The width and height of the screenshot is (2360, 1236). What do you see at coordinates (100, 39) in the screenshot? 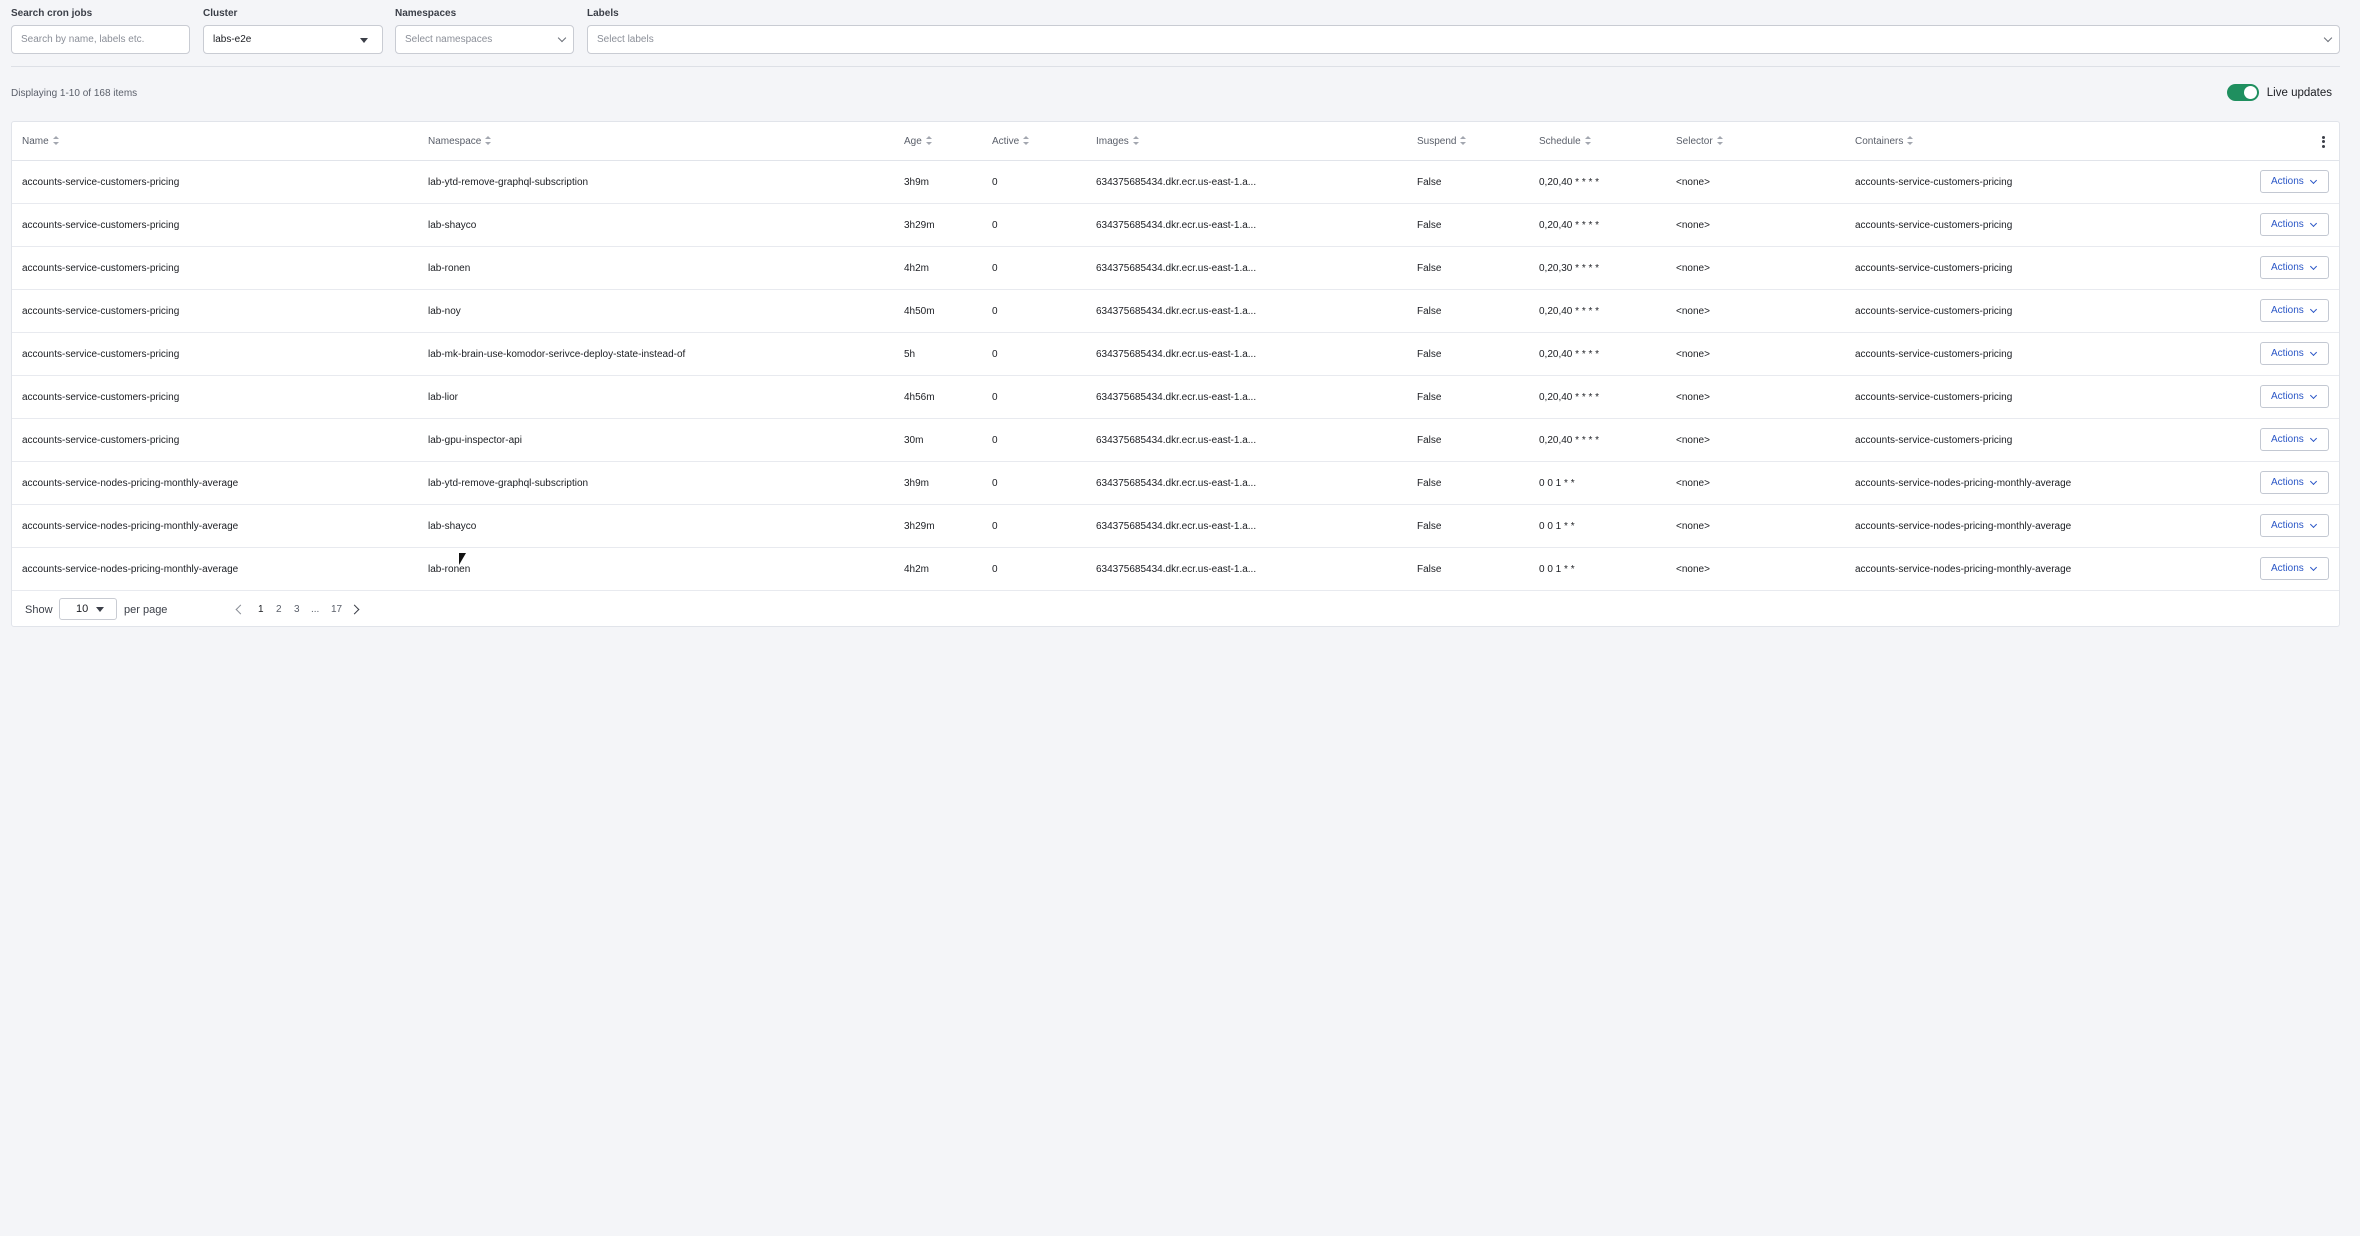
I see `search-input: Search by name, labels etc.` at bounding box center [100, 39].